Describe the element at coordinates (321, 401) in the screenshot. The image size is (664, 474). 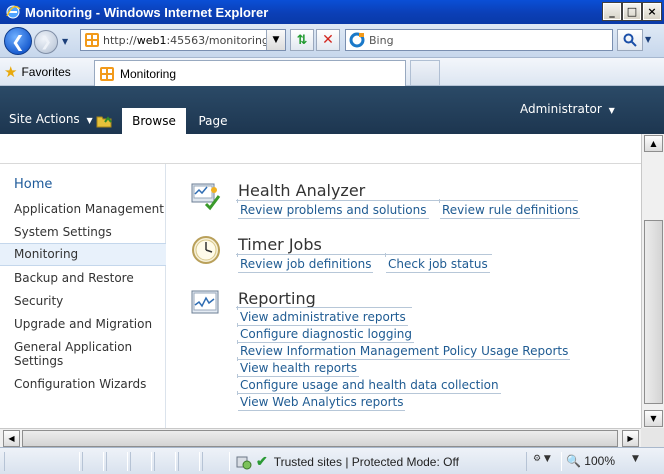
I see `link-view-web-analytics-reports: View Web Analytics reports` at that location.